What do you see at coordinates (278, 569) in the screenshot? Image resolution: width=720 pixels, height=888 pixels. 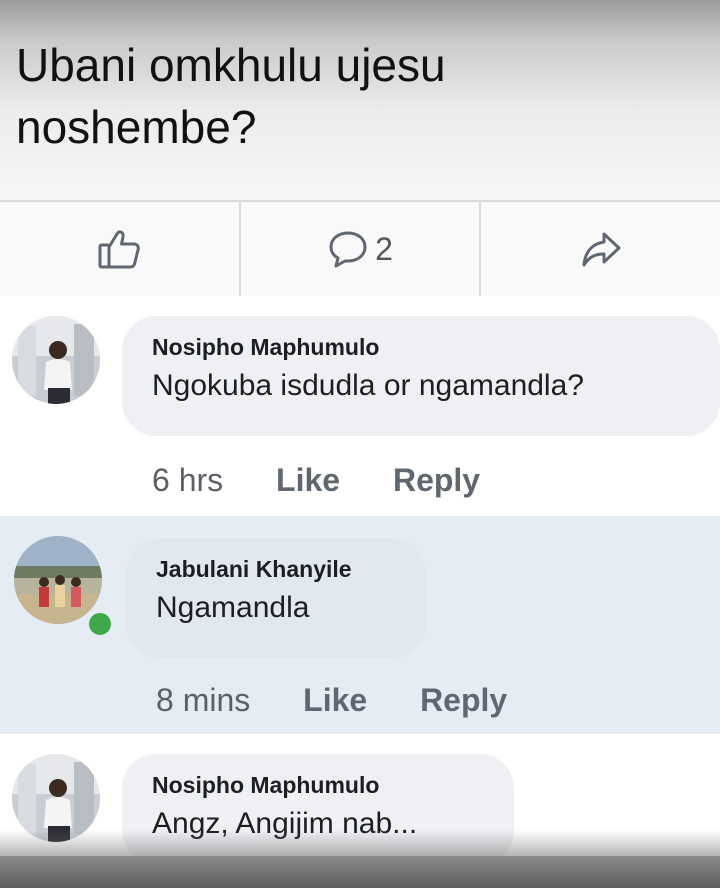 I see `comment-author: Jabulani Khanyile` at bounding box center [278, 569].